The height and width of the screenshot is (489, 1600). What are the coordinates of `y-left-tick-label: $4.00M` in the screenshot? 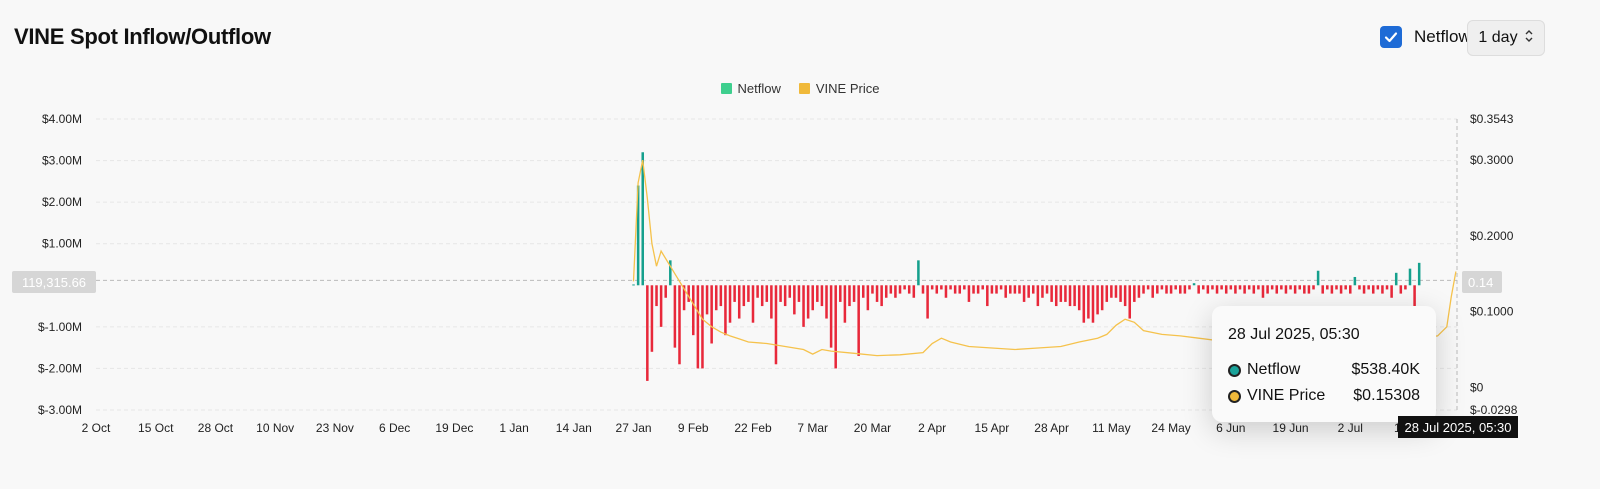 It's located at (62, 119).